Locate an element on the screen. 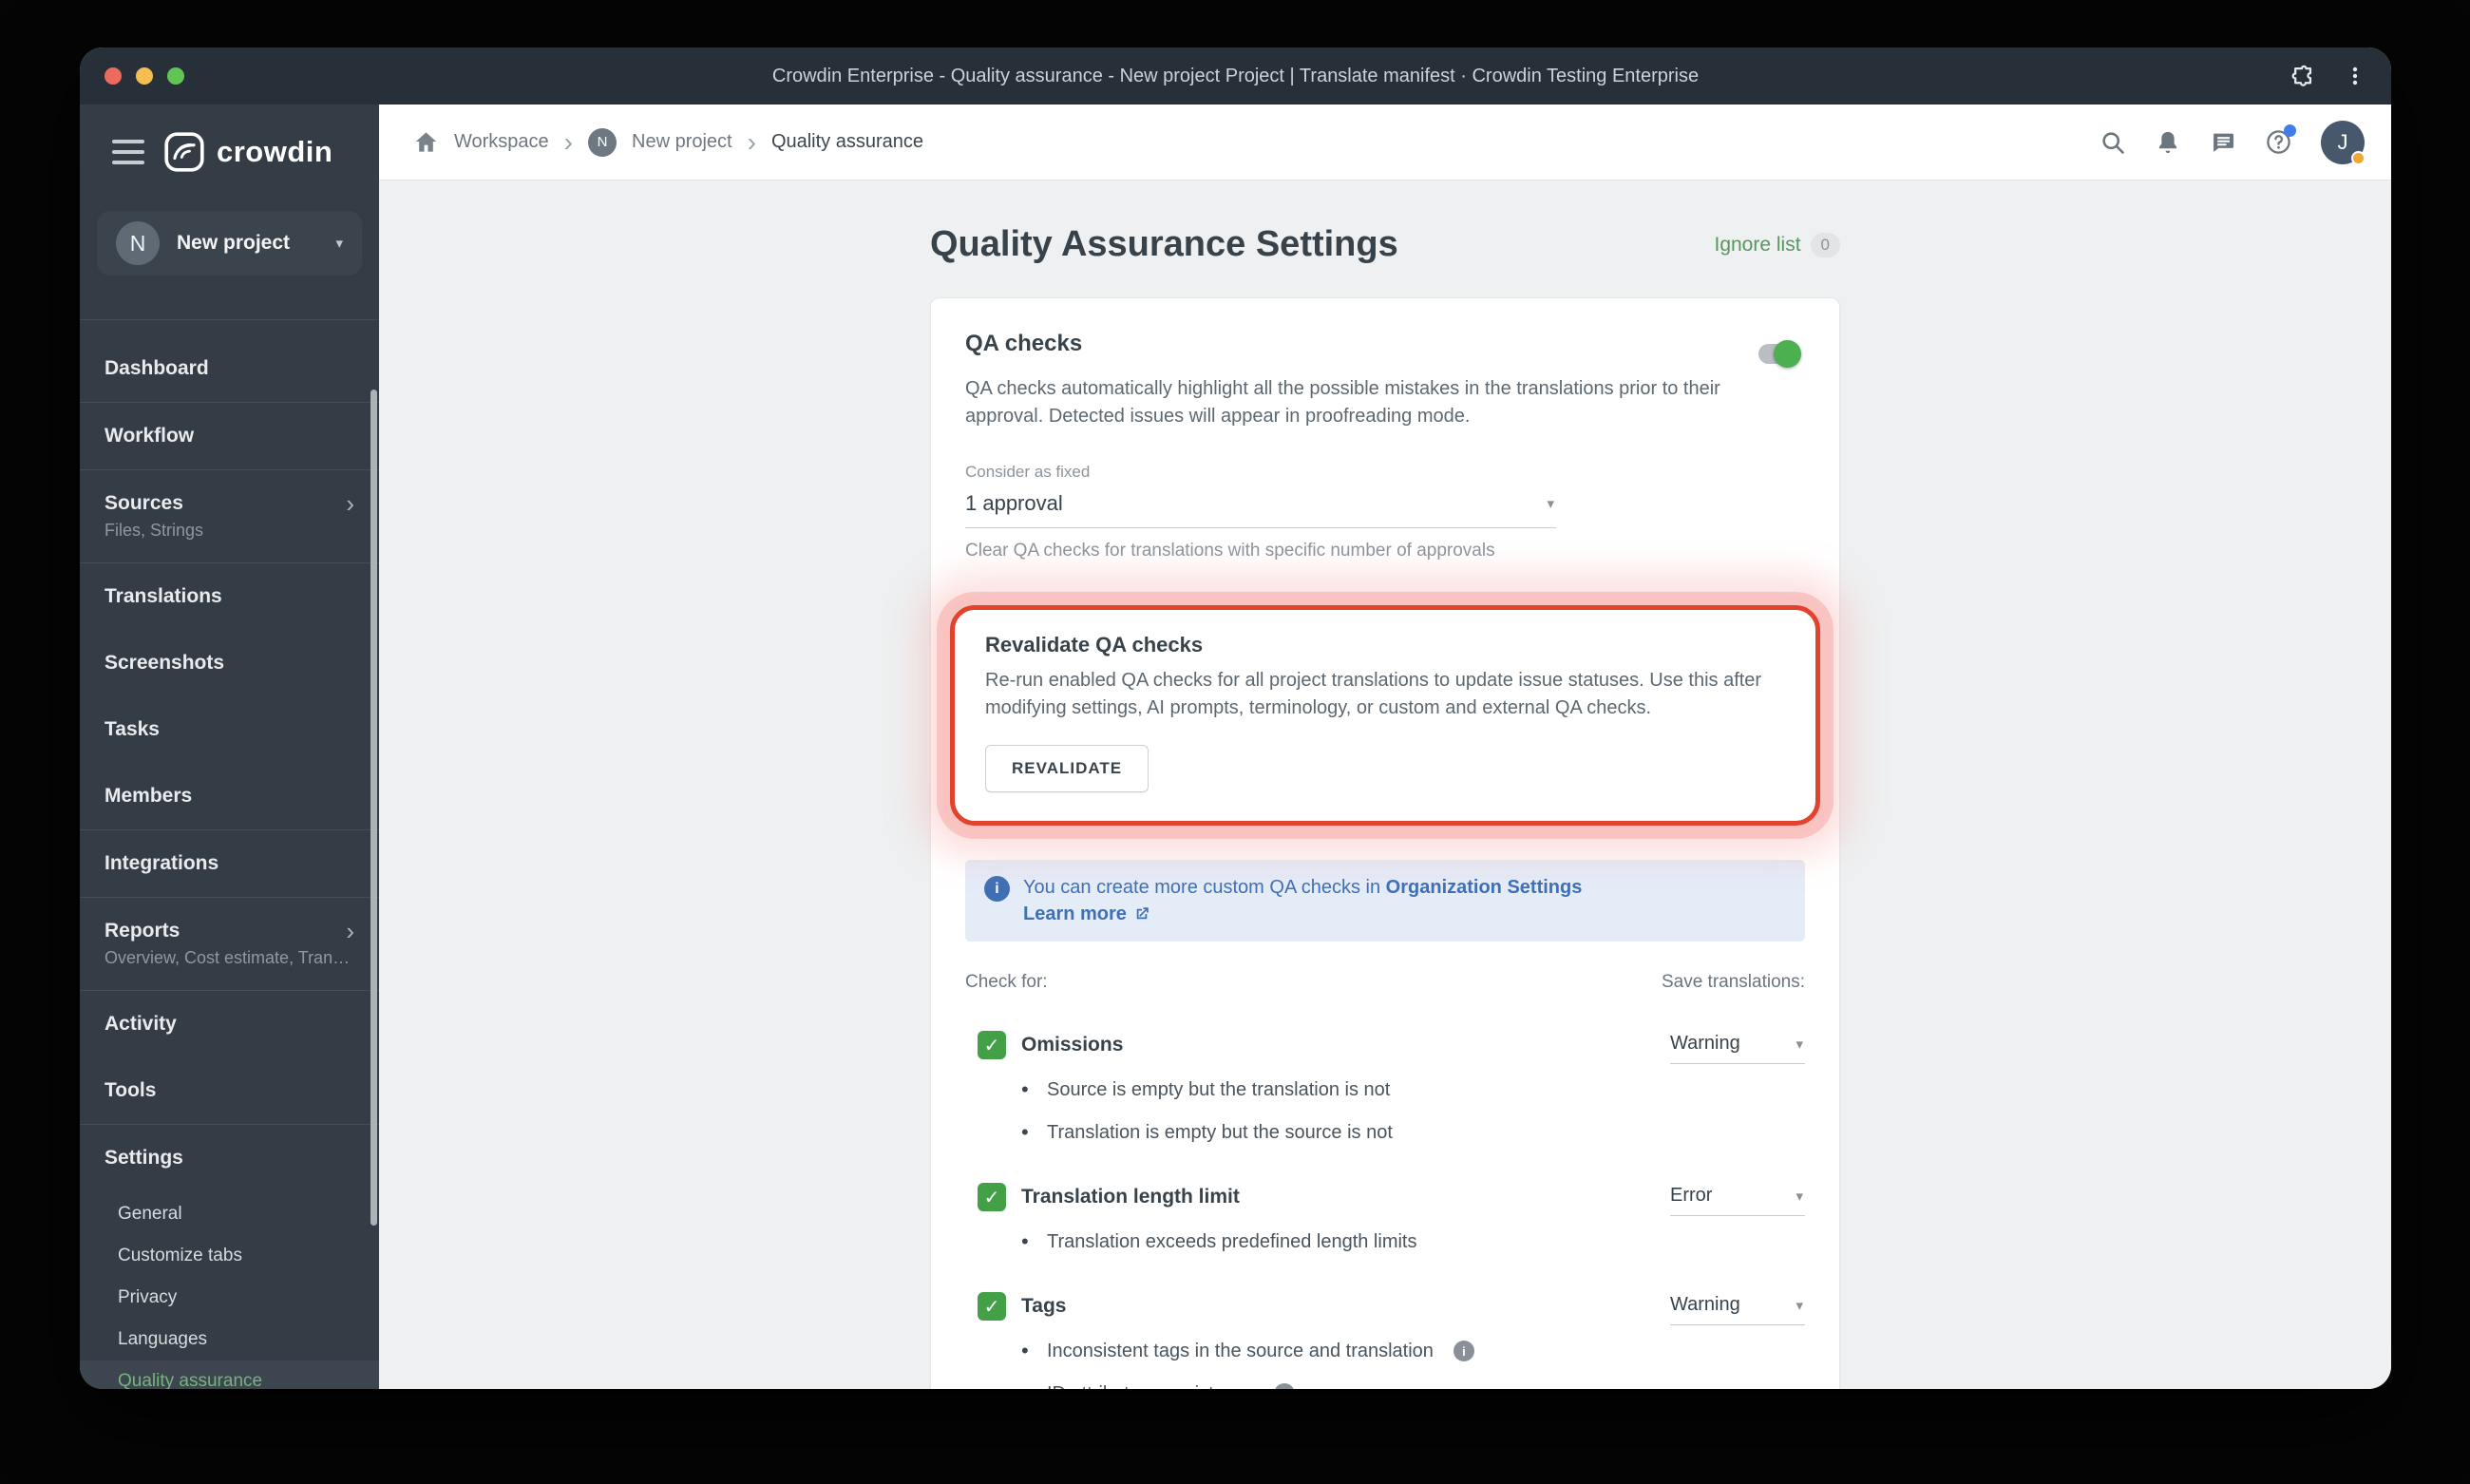 The height and width of the screenshot is (1484, 2470). breadcrumb-project-avatar: N is located at coordinates (602, 142).